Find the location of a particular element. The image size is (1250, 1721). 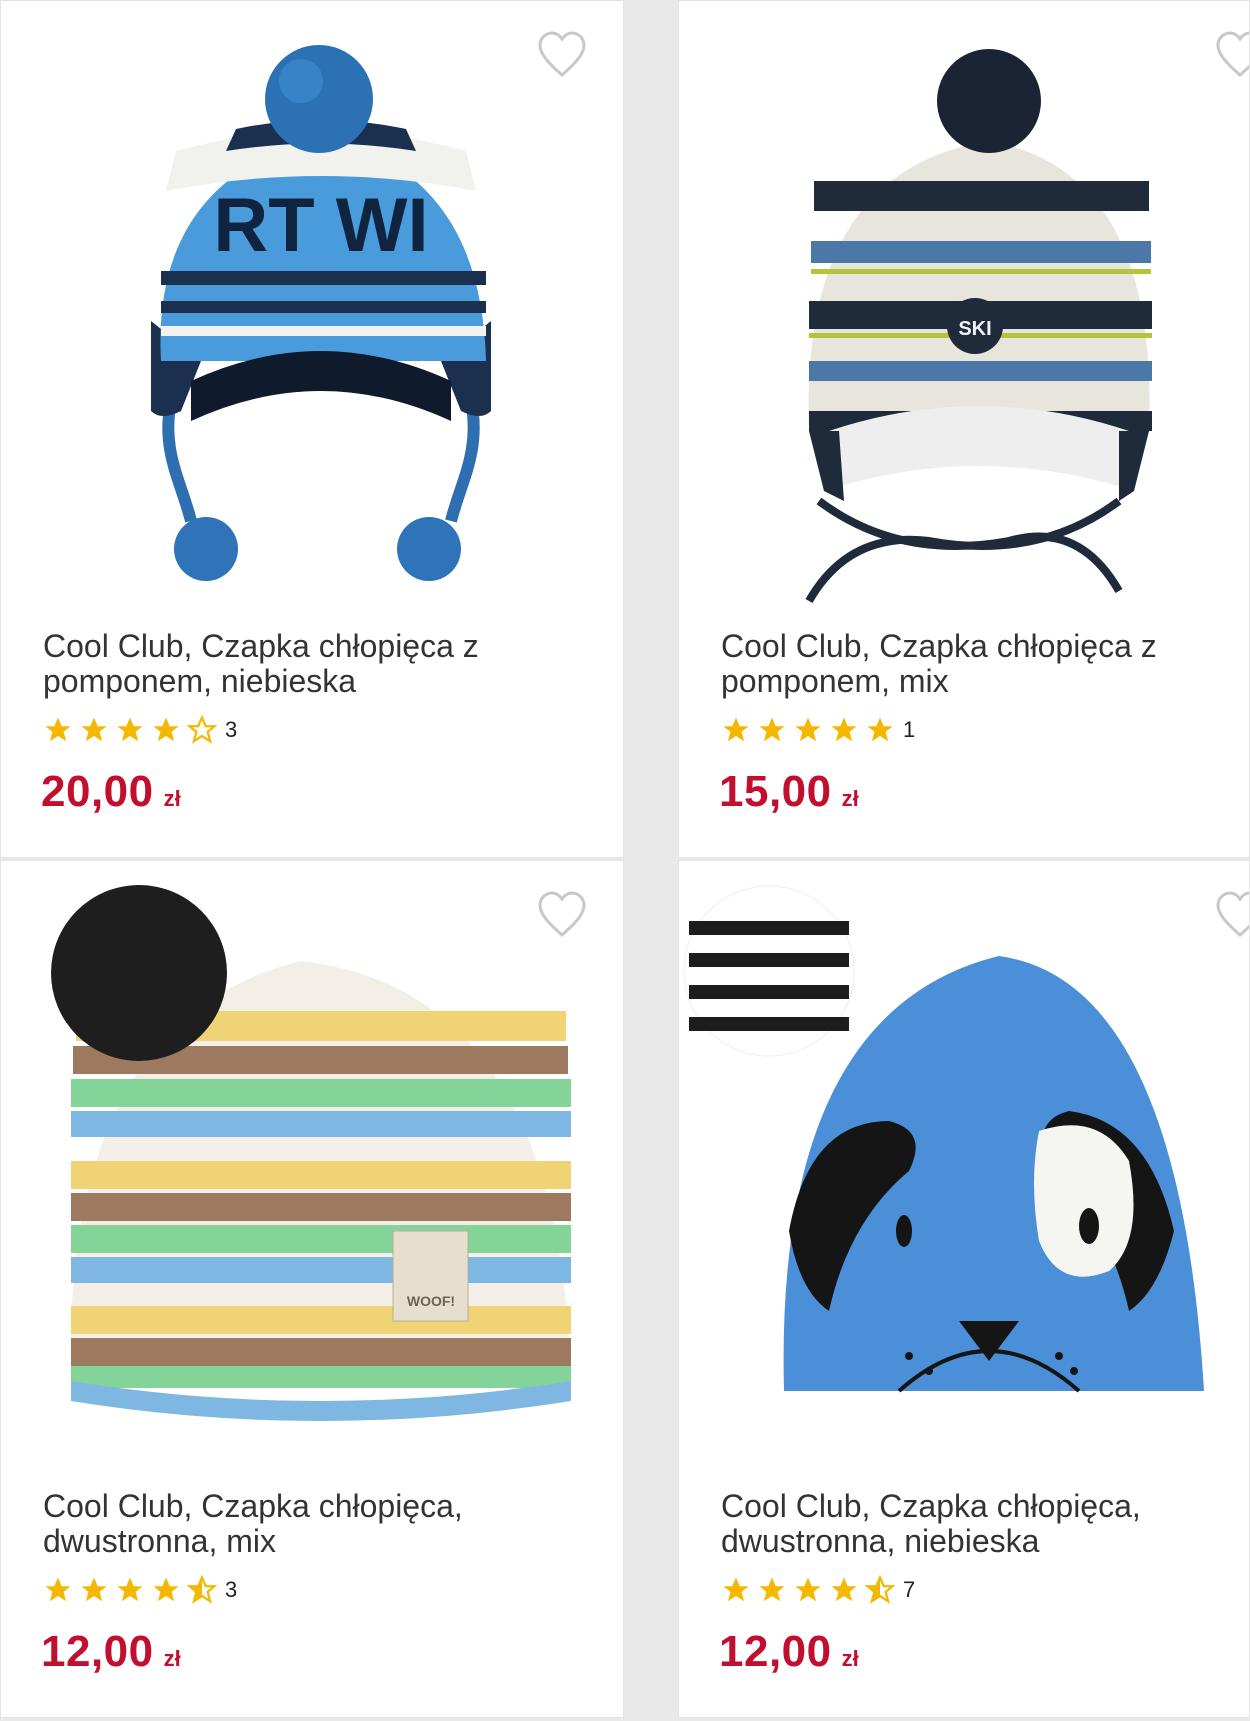

ski-badge-text: SKI is located at coordinates (974, 329).